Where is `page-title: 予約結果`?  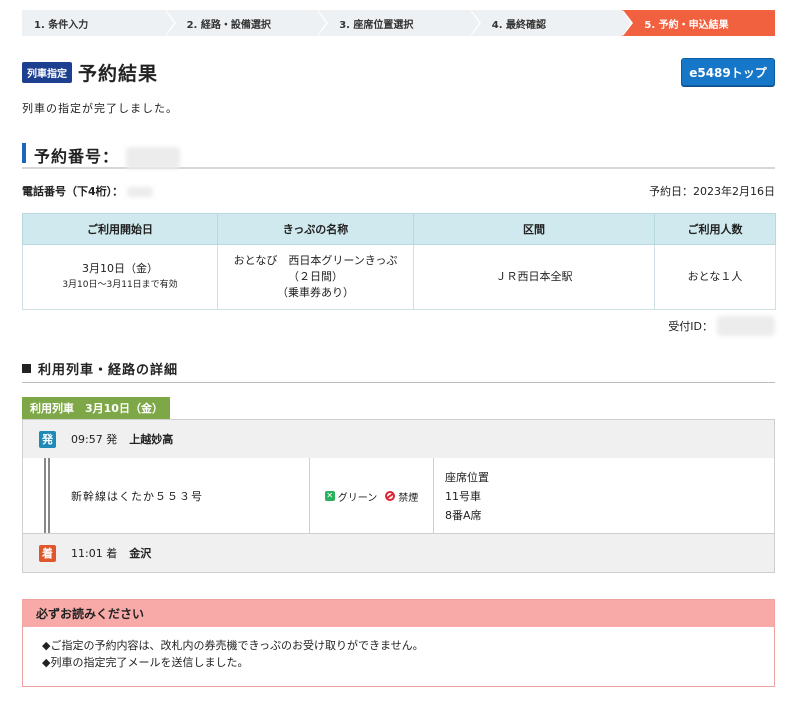 page-title: 予約結果 is located at coordinates (118, 73).